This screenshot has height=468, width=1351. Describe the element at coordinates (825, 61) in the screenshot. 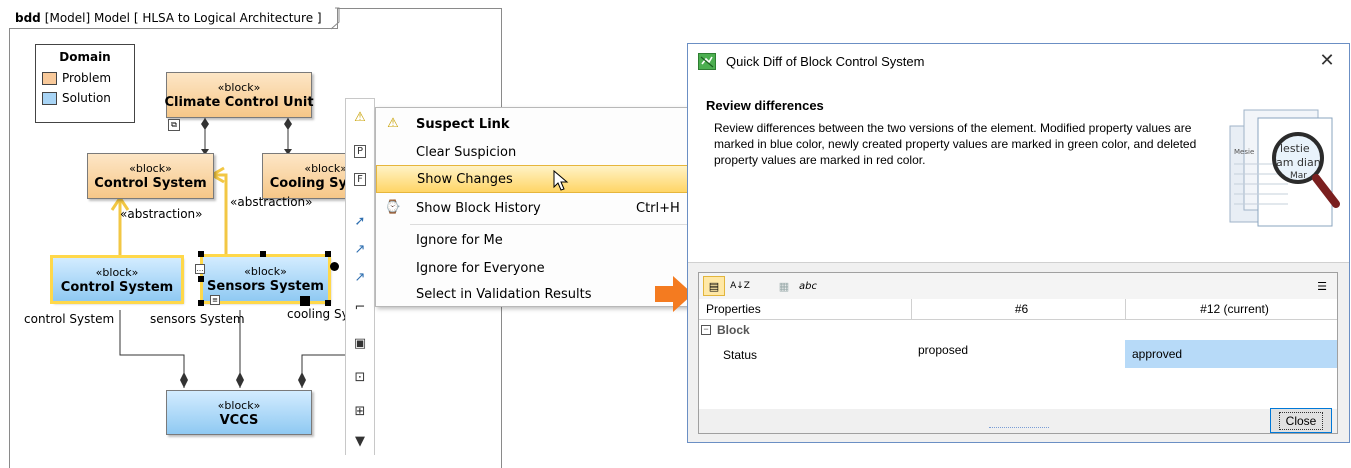

I see `dialog-title: Quick Diff of Block Control System` at that location.